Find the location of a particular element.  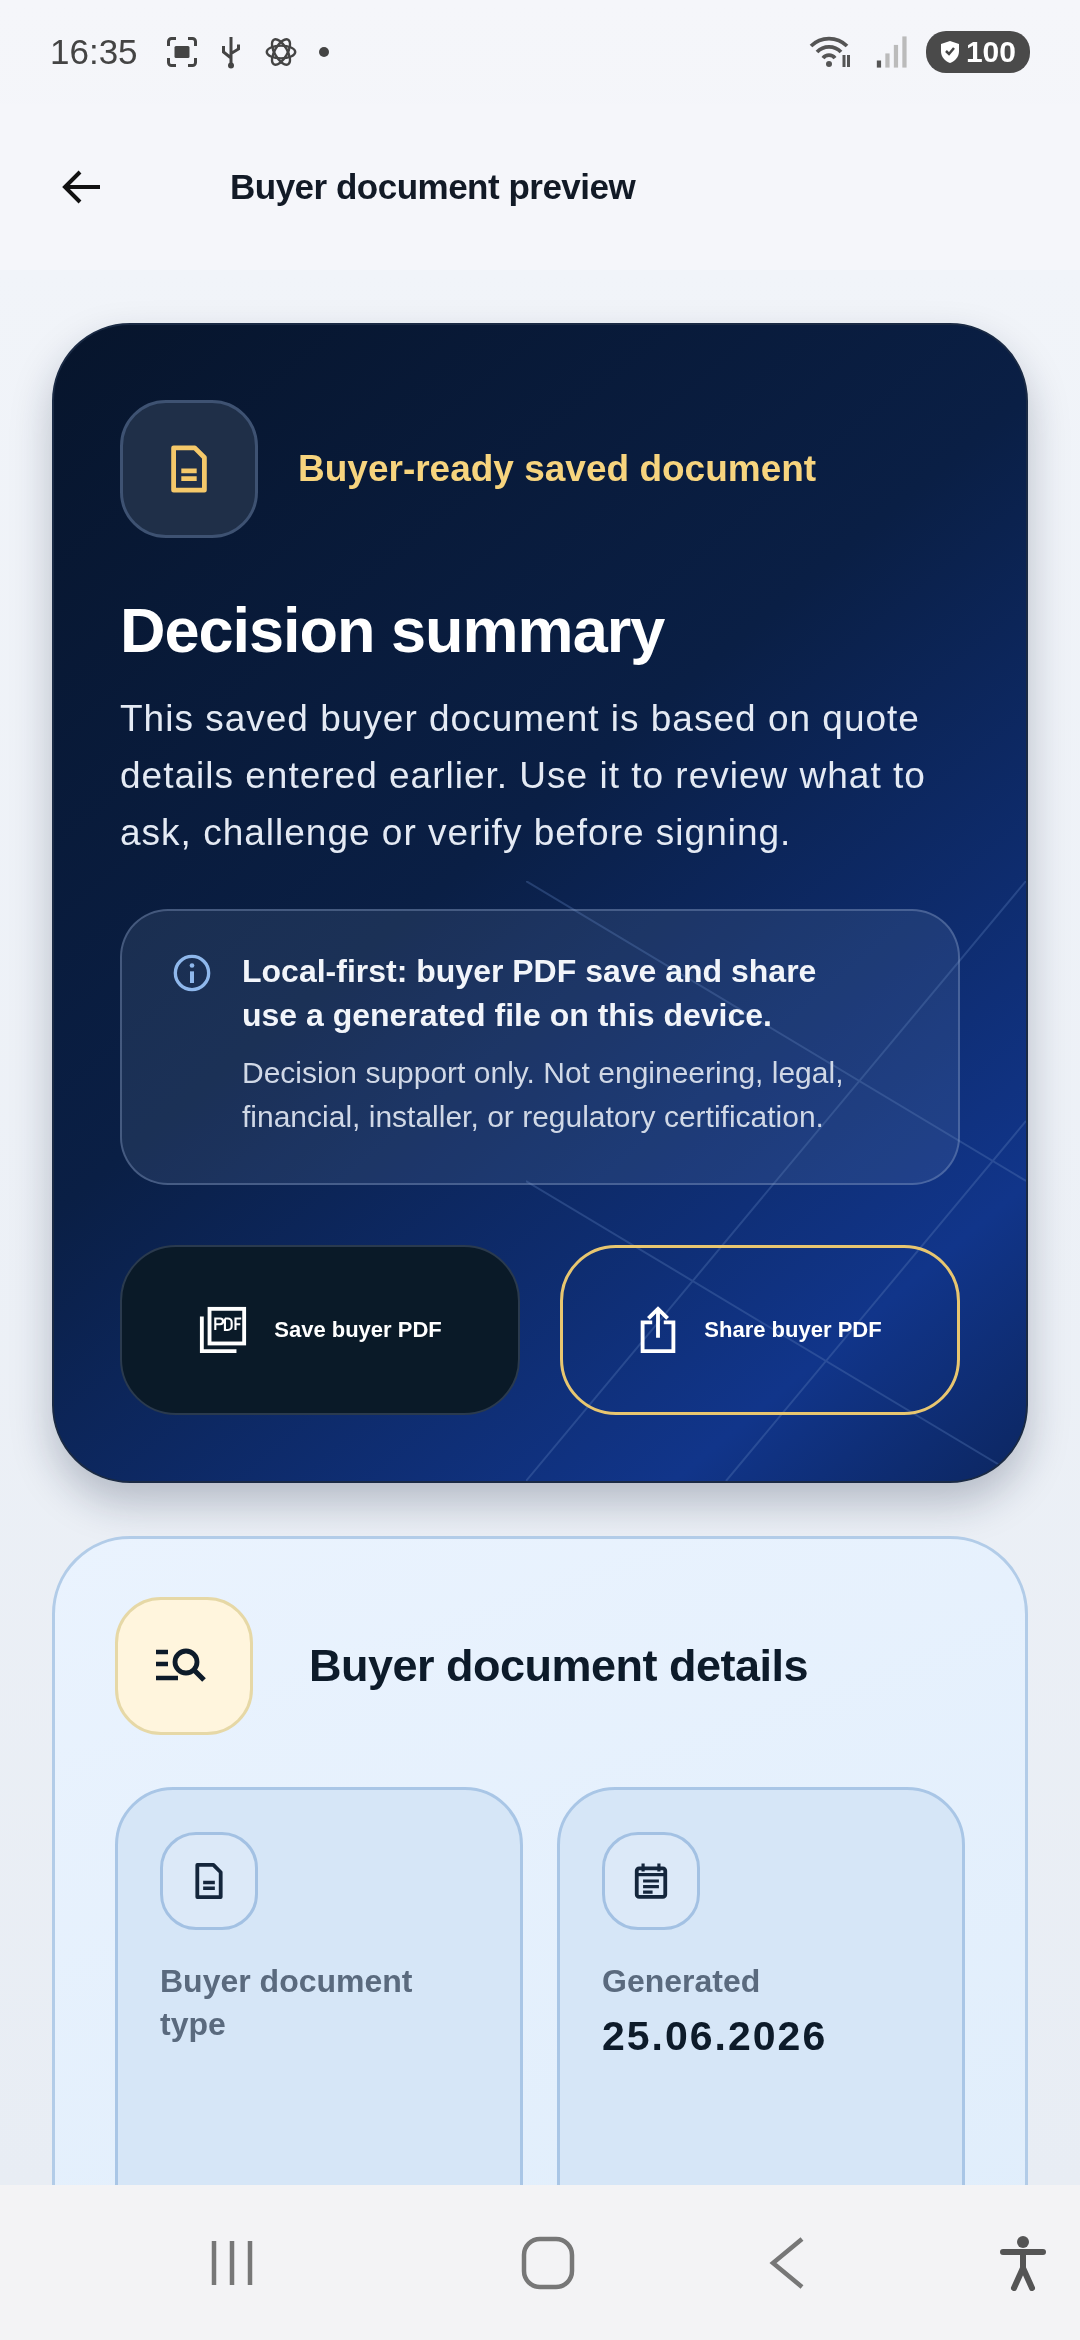

tile-value: 25.06.2026 is located at coordinates (715, 2036).